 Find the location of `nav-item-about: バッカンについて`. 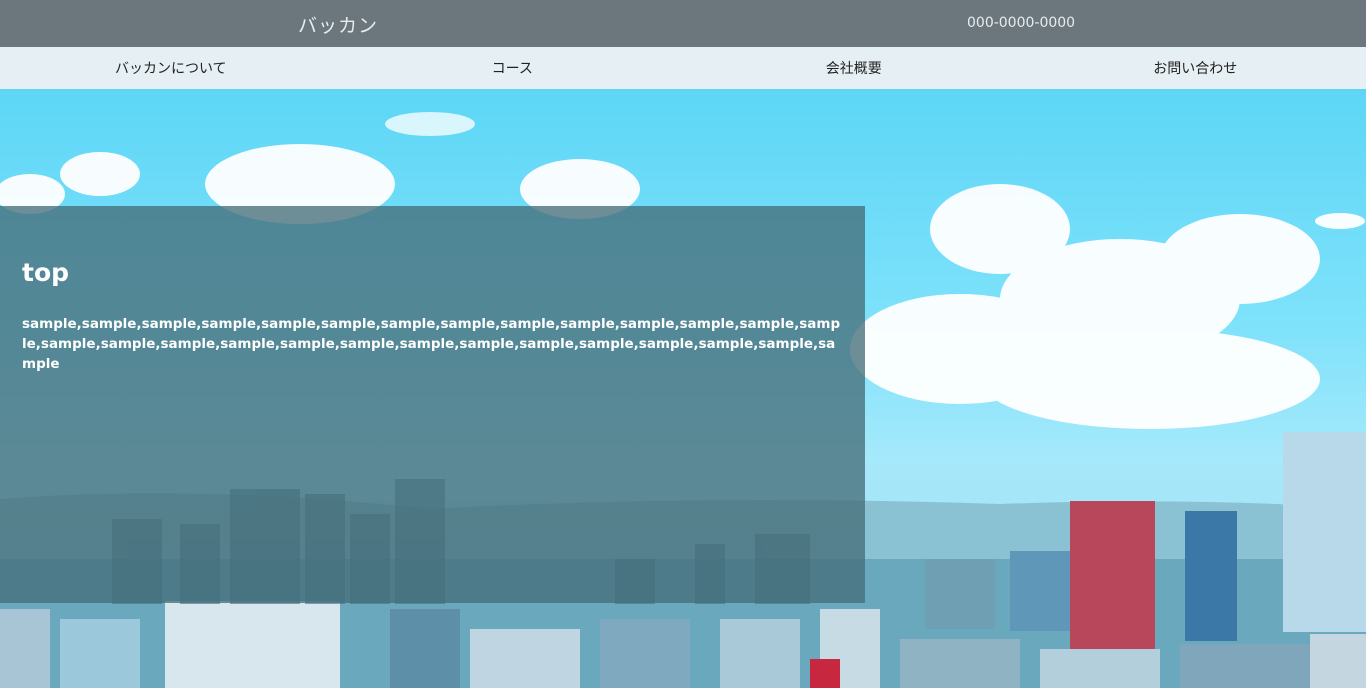

nav-item-about: バッカンについて is located at coordinates (171, 68).